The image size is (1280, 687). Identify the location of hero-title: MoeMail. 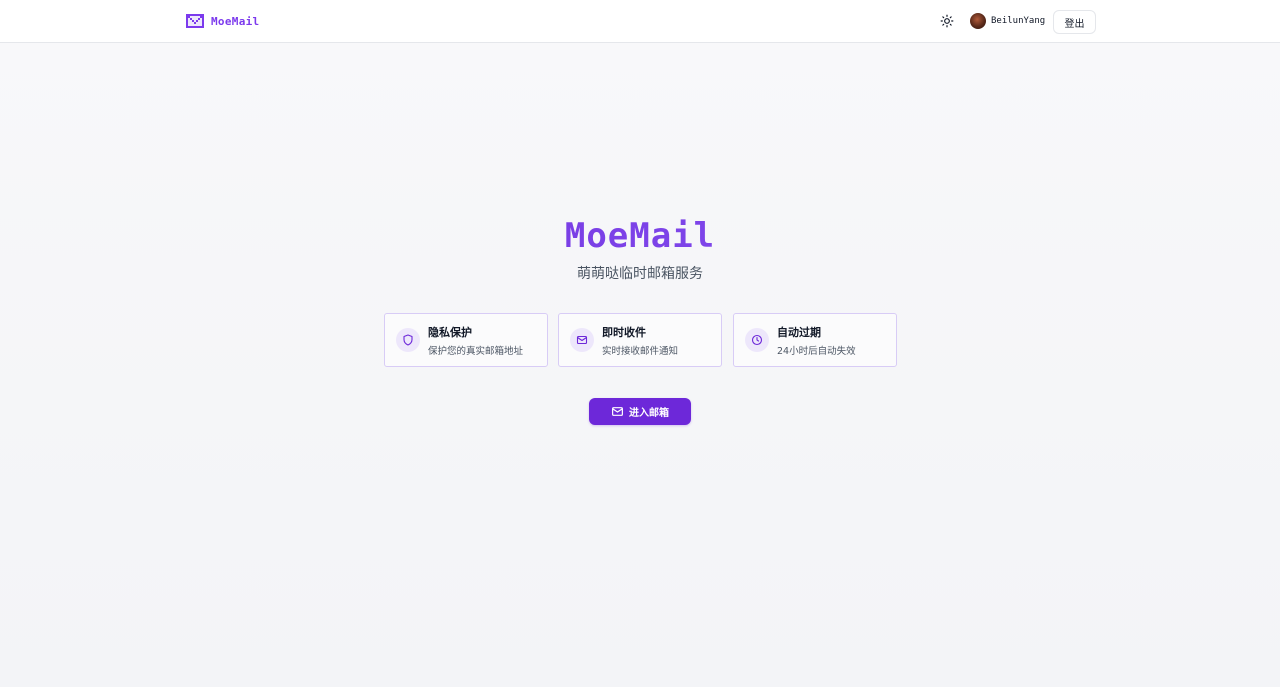
(640, 236).